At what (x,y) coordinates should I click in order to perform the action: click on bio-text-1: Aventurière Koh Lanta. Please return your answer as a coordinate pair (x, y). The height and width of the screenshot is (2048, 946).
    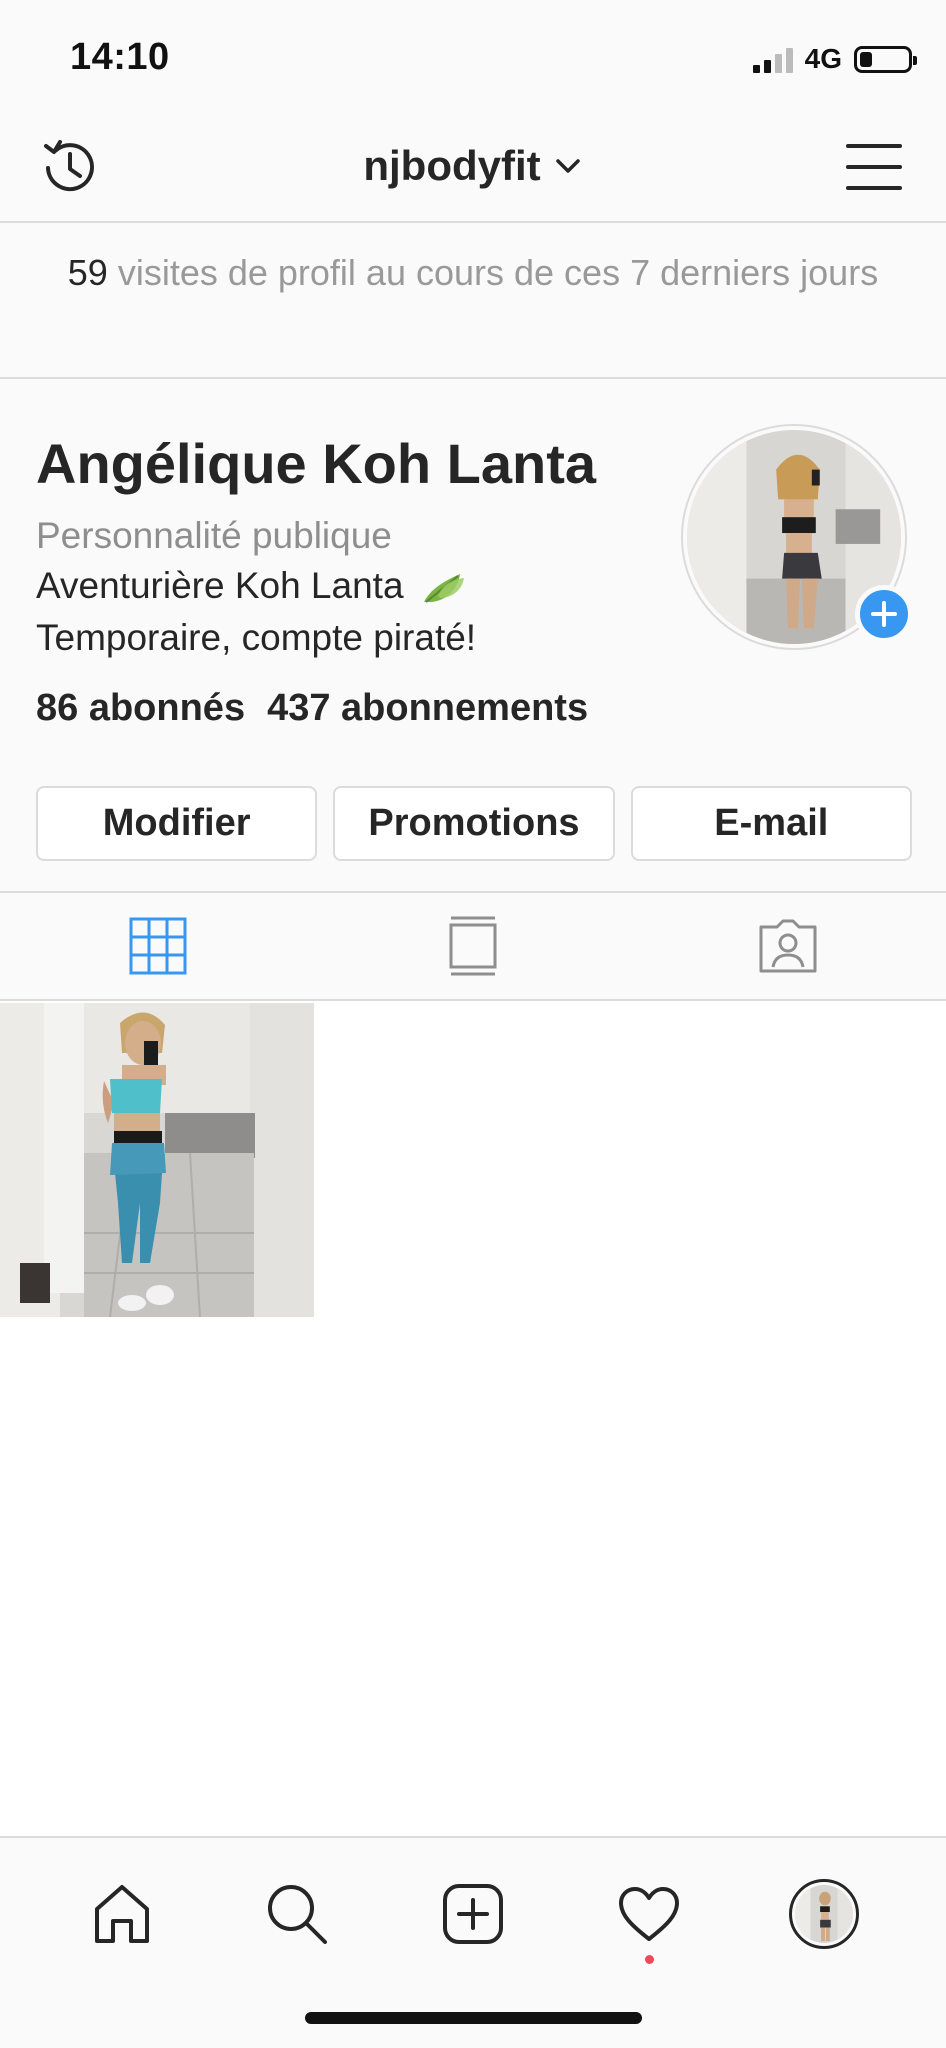
    Looking at the image, I should click on (220, 585).